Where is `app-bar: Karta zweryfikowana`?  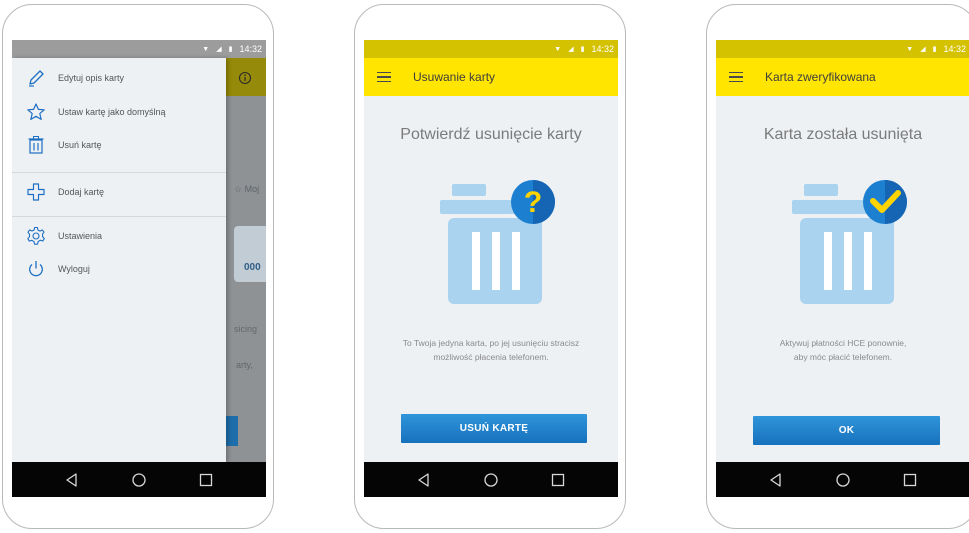
app-bar: Karta zweryfikowana is located at coordinates (842, 77).